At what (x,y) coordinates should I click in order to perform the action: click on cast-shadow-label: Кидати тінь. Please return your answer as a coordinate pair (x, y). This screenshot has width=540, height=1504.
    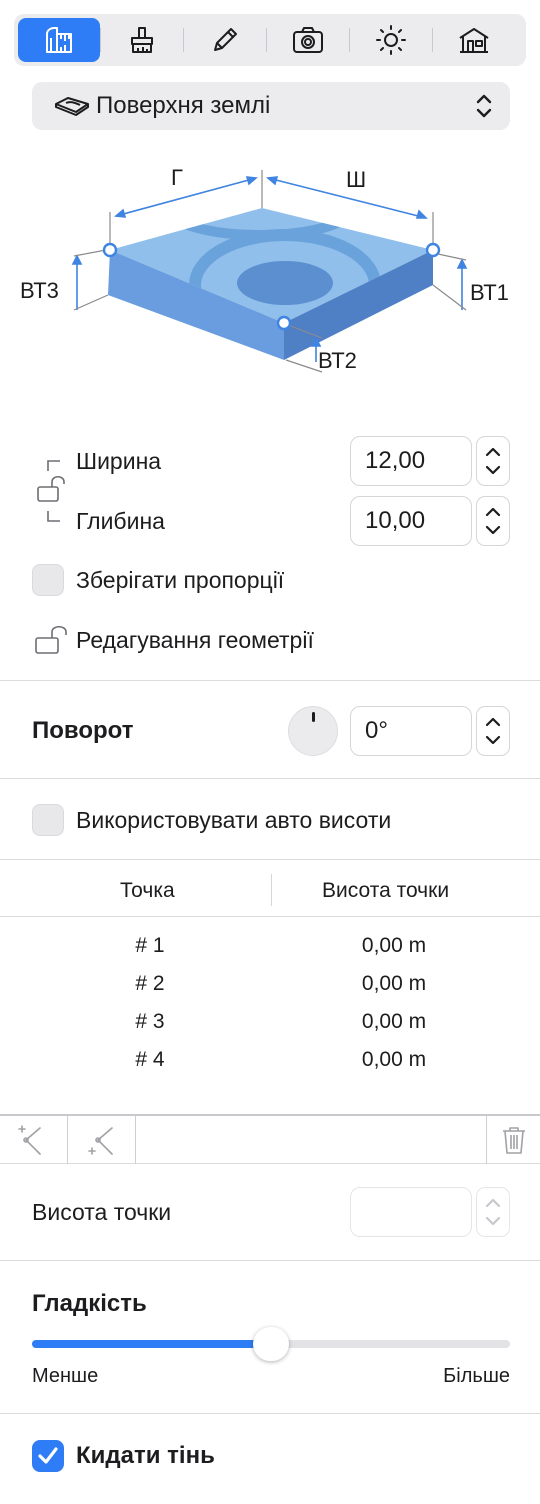
    Looking at the image, I should click on (145, 1455).